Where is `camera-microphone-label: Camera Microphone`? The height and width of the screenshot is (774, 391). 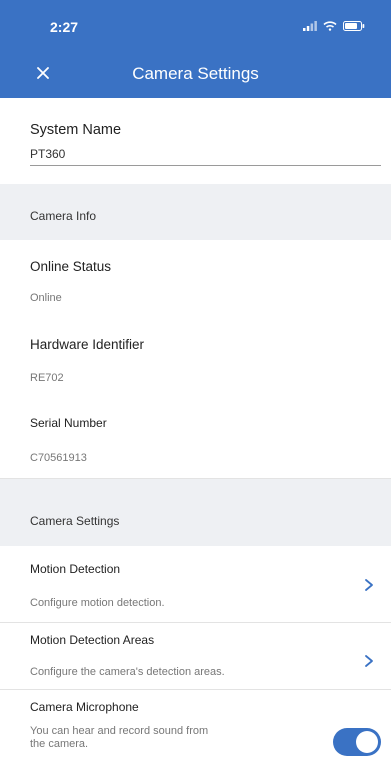
camera-microphone-label: Camera Microphone is located at coordinates (84, 707).